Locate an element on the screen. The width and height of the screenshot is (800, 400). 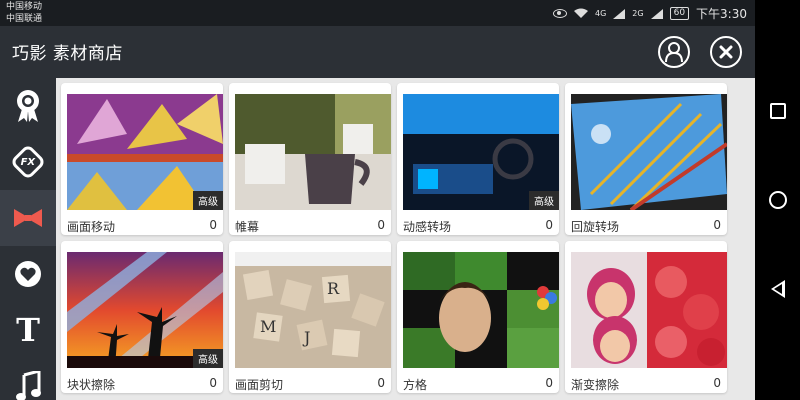
close-button is located at coordinates (726, 52).